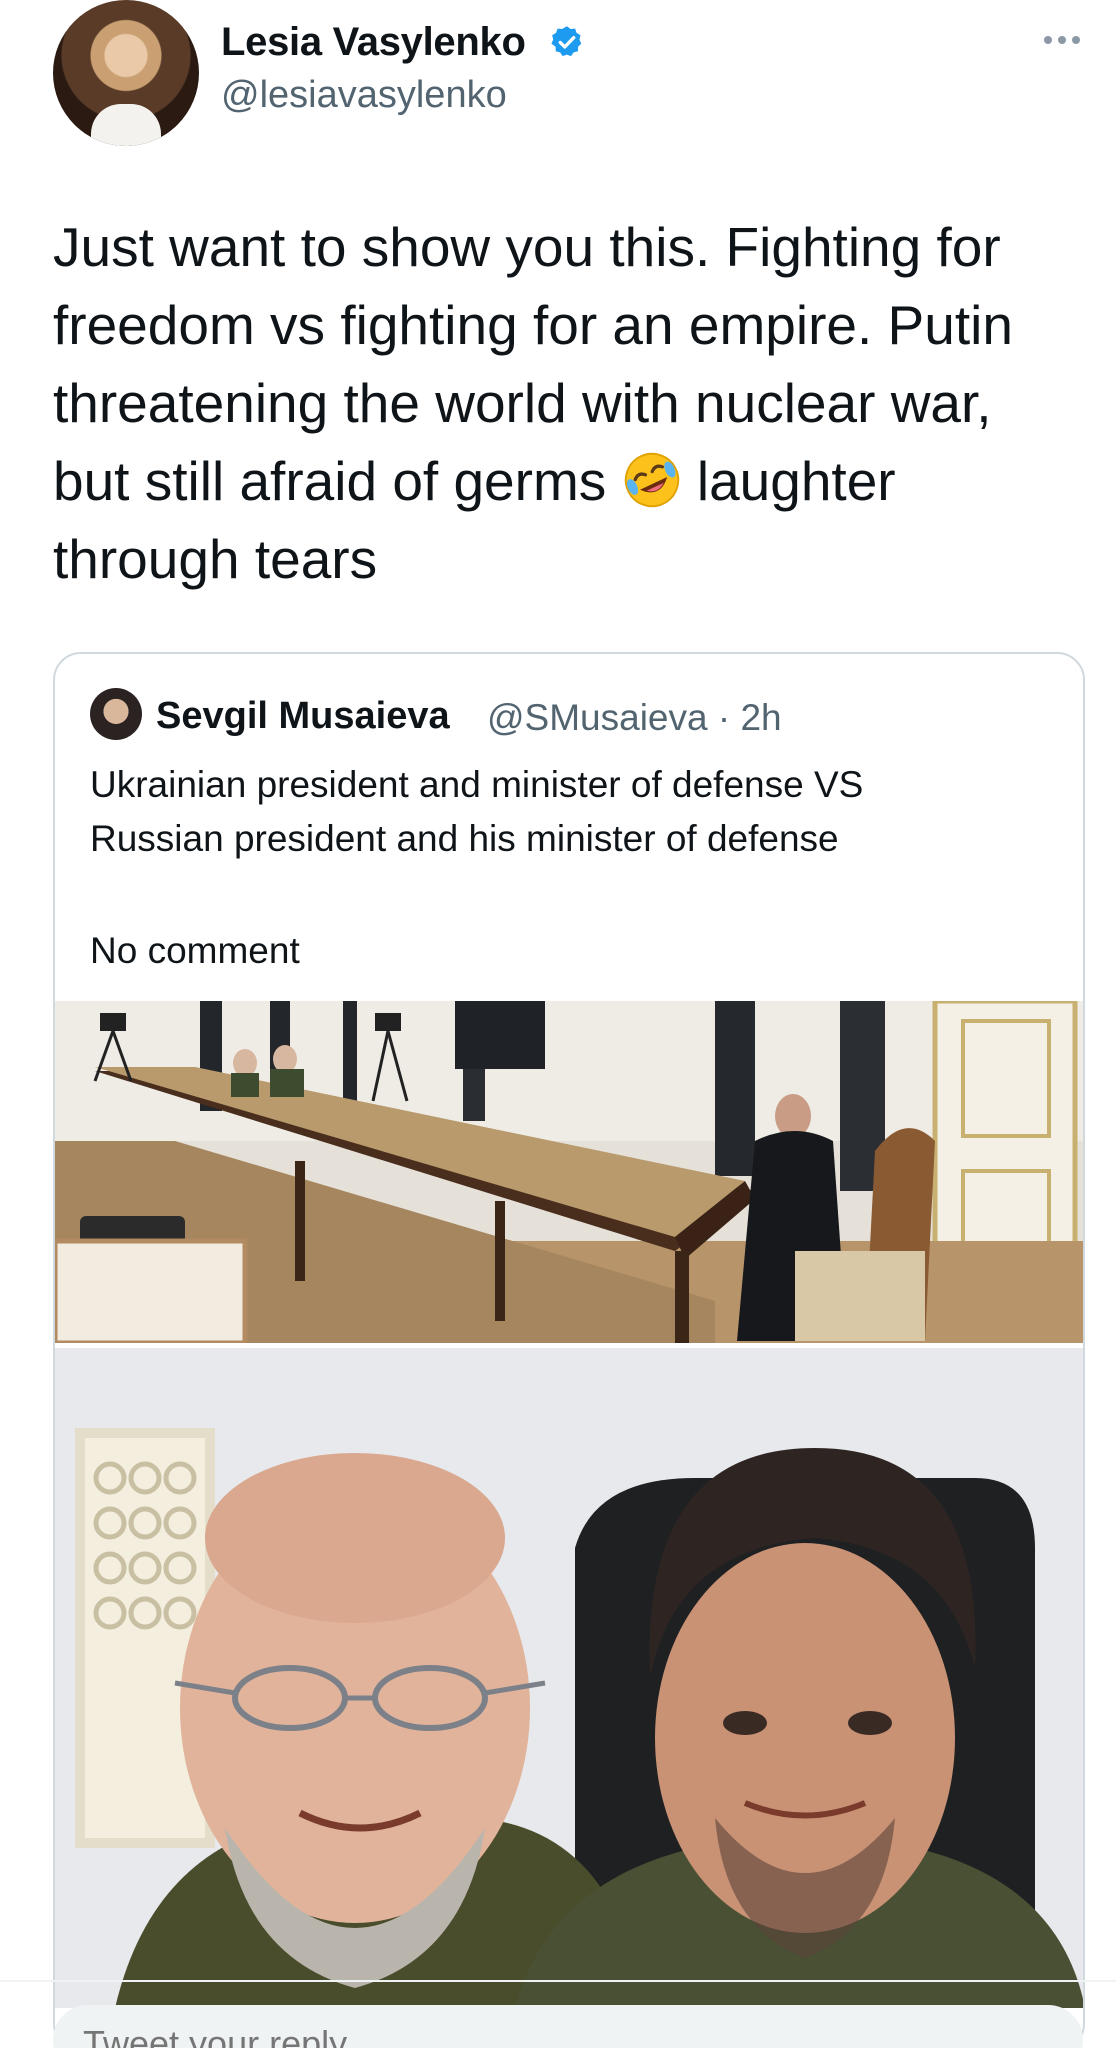  What do you see at coordinates (116, 714) in the screenshot?
I see `quoted-author-avatar` at bounding box center [116, 714].